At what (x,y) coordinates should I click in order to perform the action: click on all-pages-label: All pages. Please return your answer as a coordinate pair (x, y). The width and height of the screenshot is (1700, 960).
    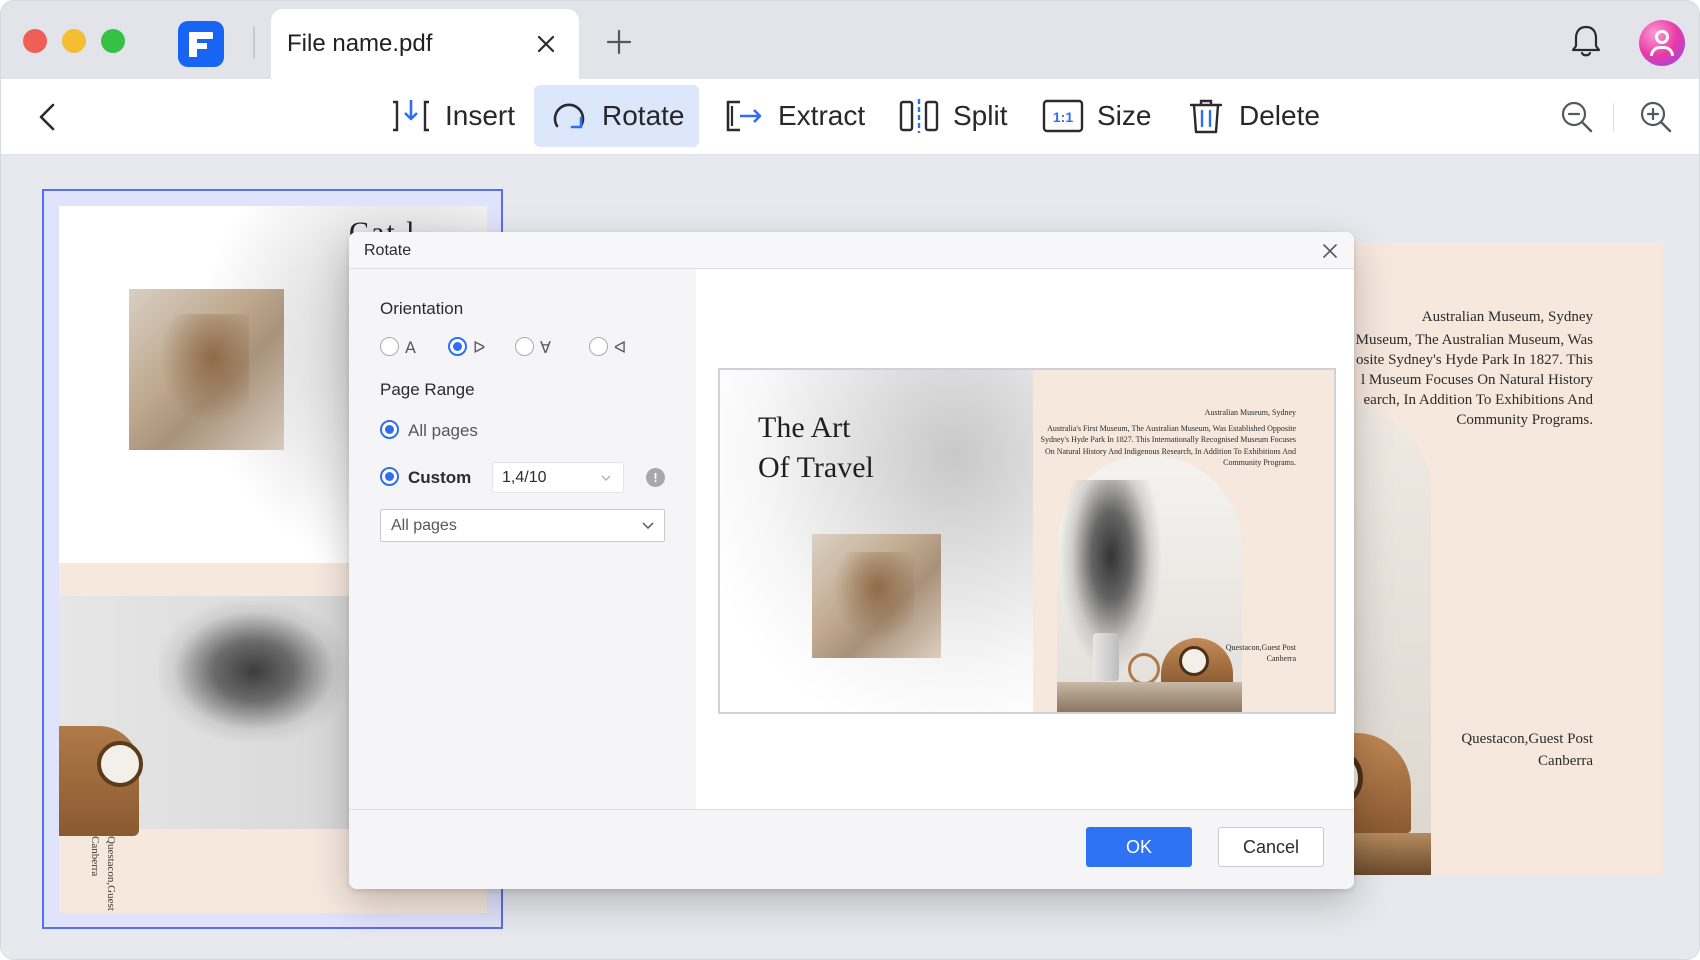
    Looking at the image, I should click on (443, 430).